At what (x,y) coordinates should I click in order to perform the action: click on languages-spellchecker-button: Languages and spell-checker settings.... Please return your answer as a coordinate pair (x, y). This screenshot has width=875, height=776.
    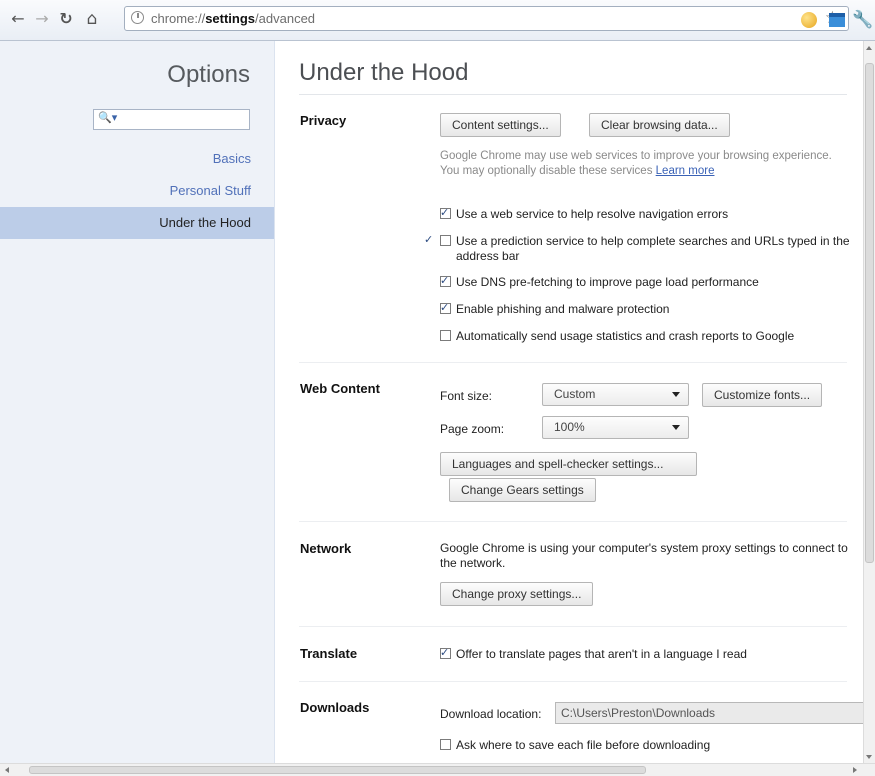
    Looking at the image, I should click on (568, 464).